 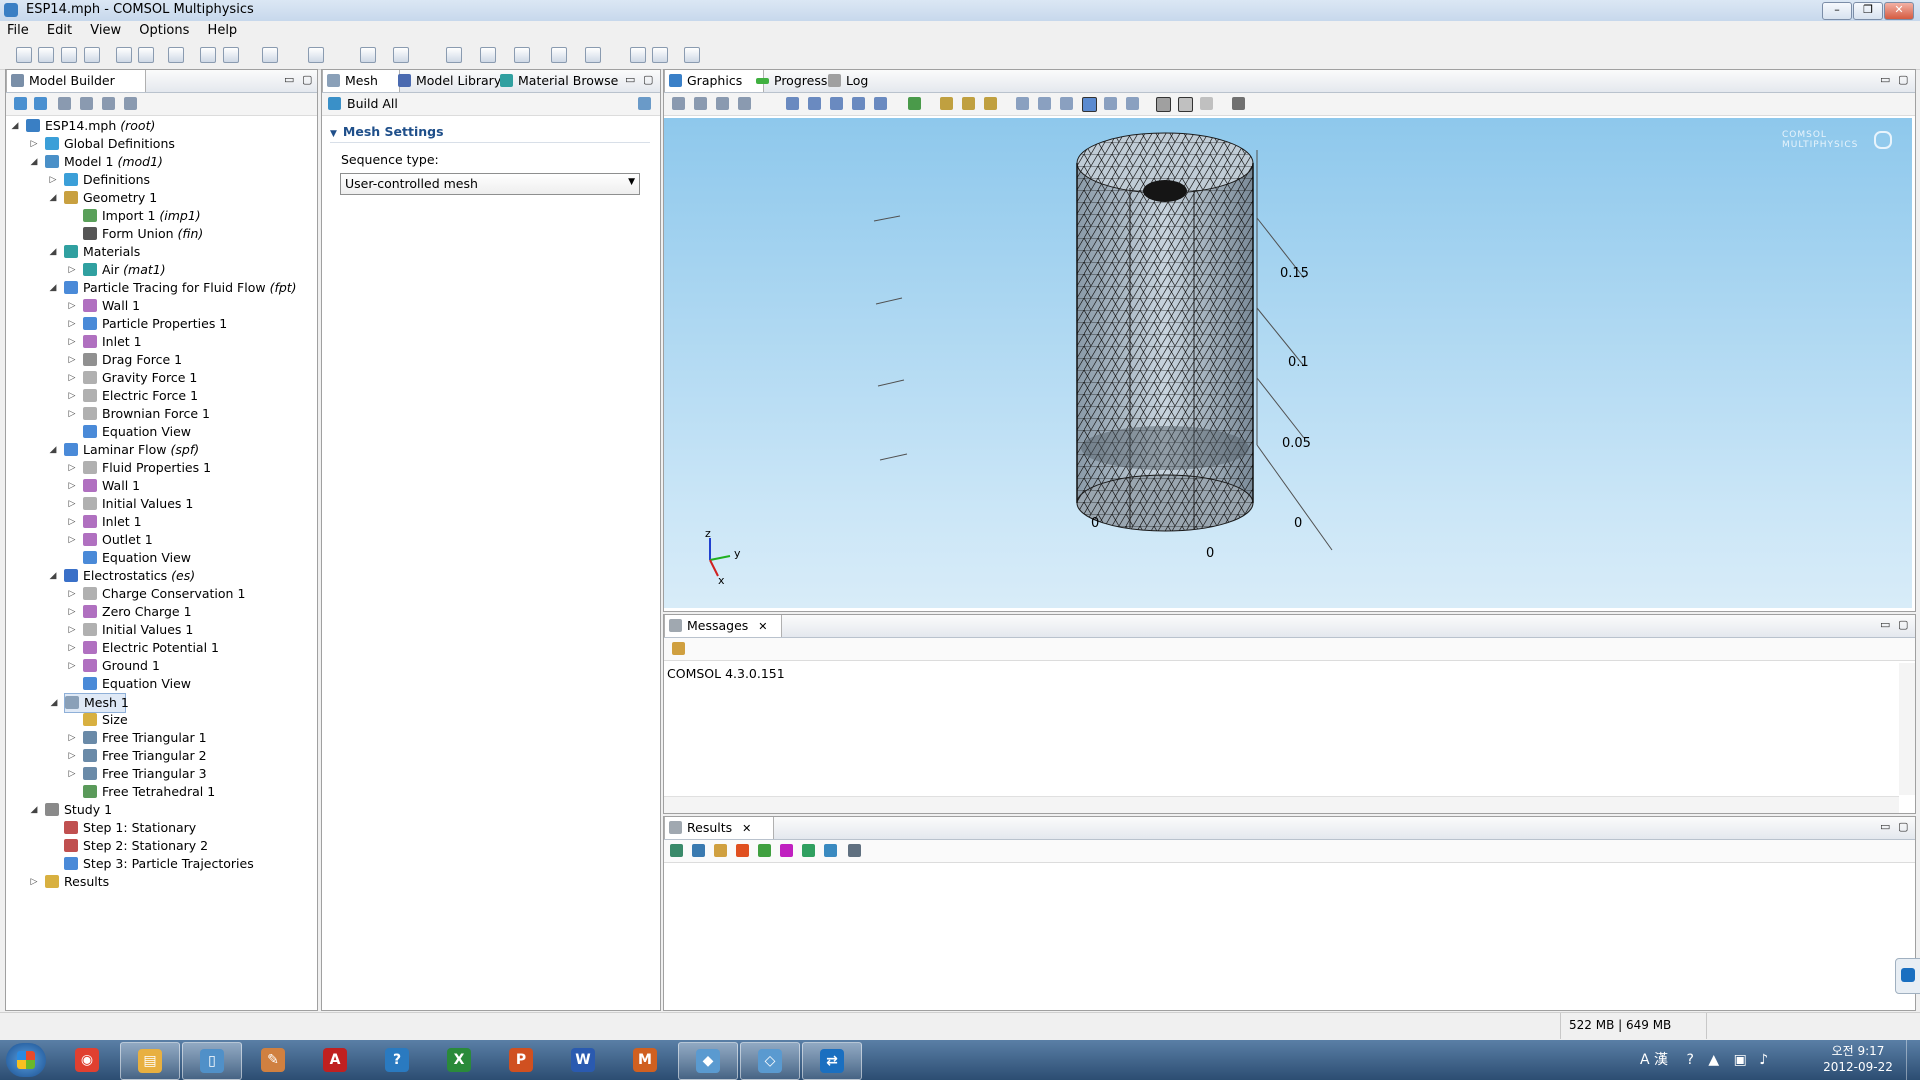 I want to click on tab-results: Results ✕, so click(x=719, y=828).